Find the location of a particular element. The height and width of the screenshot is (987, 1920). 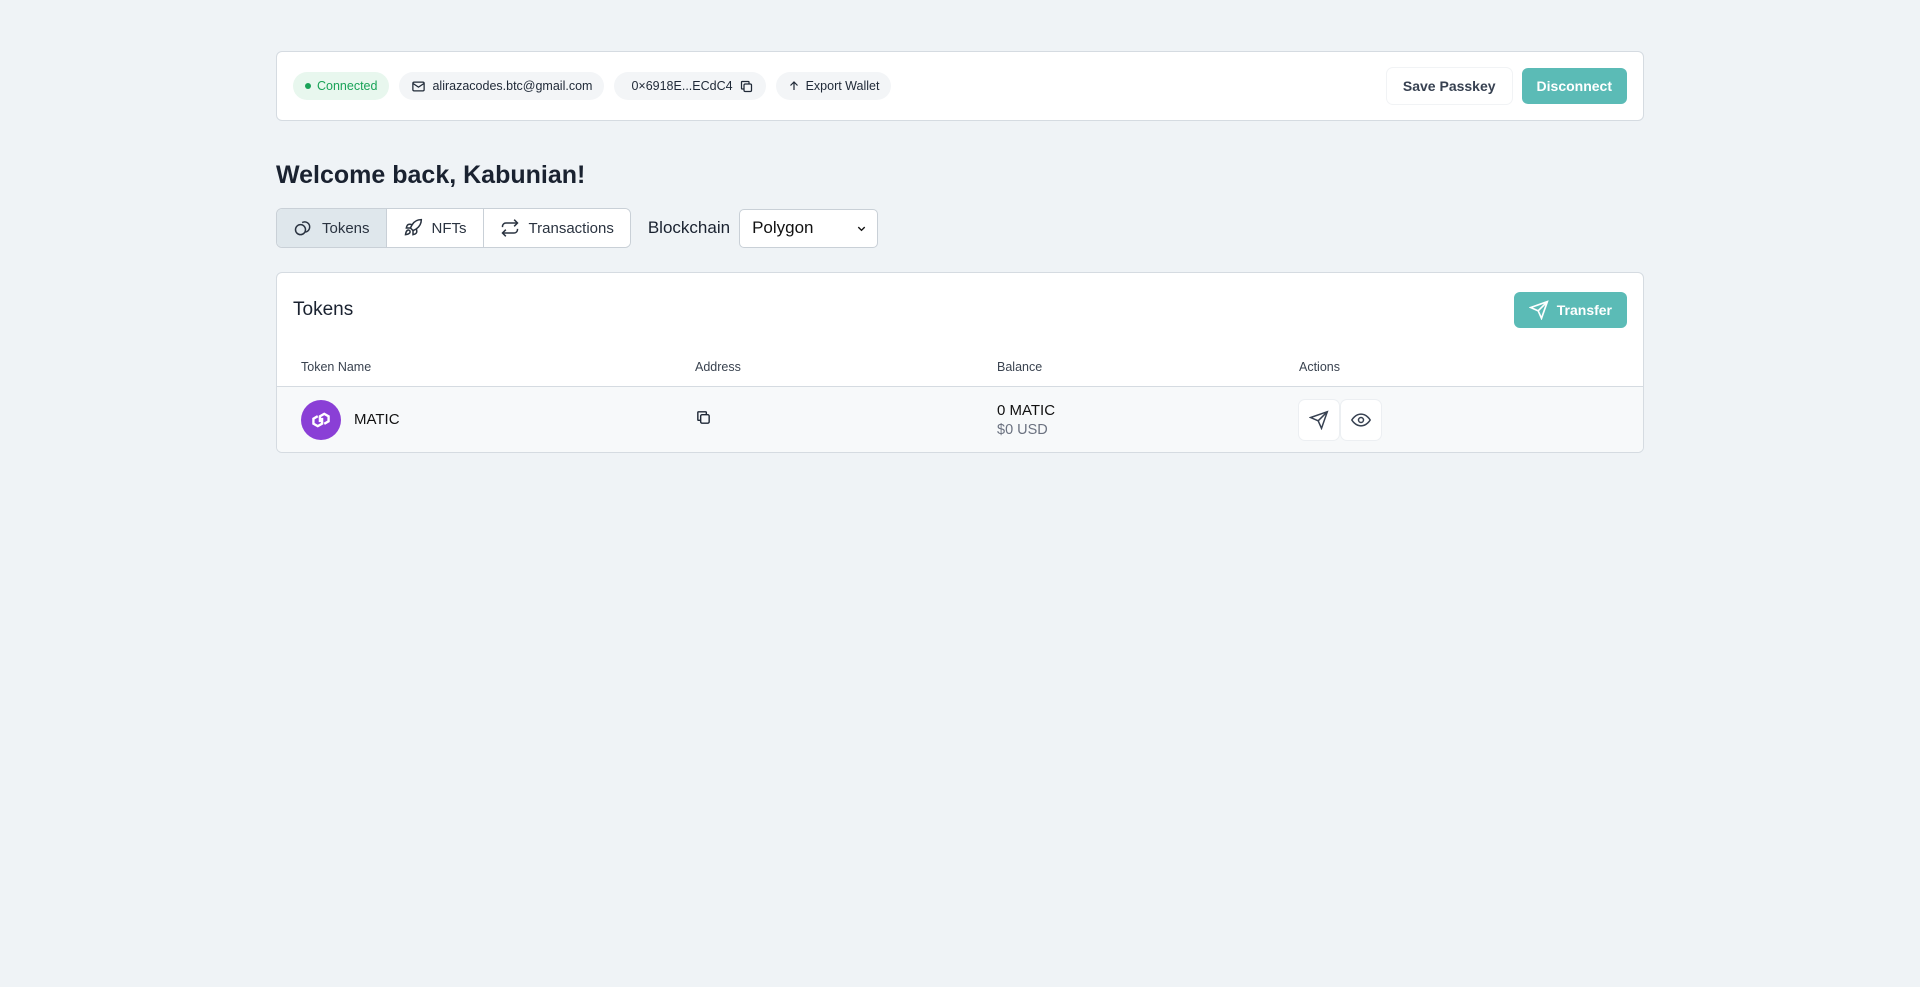

token-balance: 0 MATIC is located at coordinates (1026, 410).